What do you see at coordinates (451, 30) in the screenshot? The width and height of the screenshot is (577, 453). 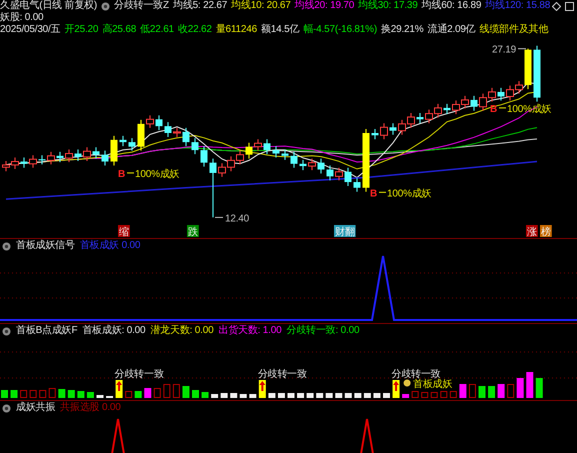 I see `quote-value: 流通2.09亿` at bounding box center [451, 30].